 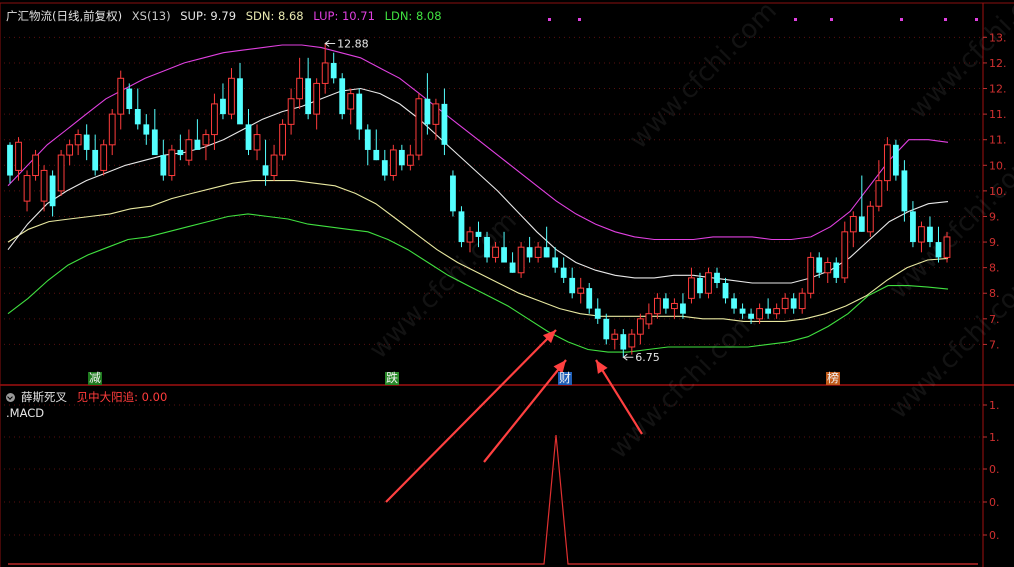 What do you see at coordinates (565, 378) in the screenshot?
I see `event-tag-finance: 财` at bounding box center [565, 378].